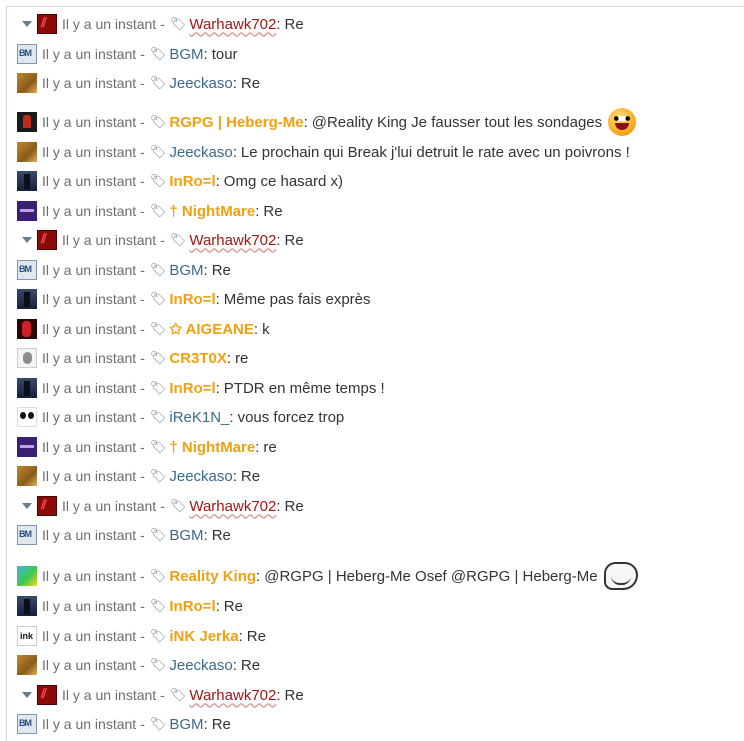  I want to click on message-text: PTDR en même temps !, so click(304, 388).